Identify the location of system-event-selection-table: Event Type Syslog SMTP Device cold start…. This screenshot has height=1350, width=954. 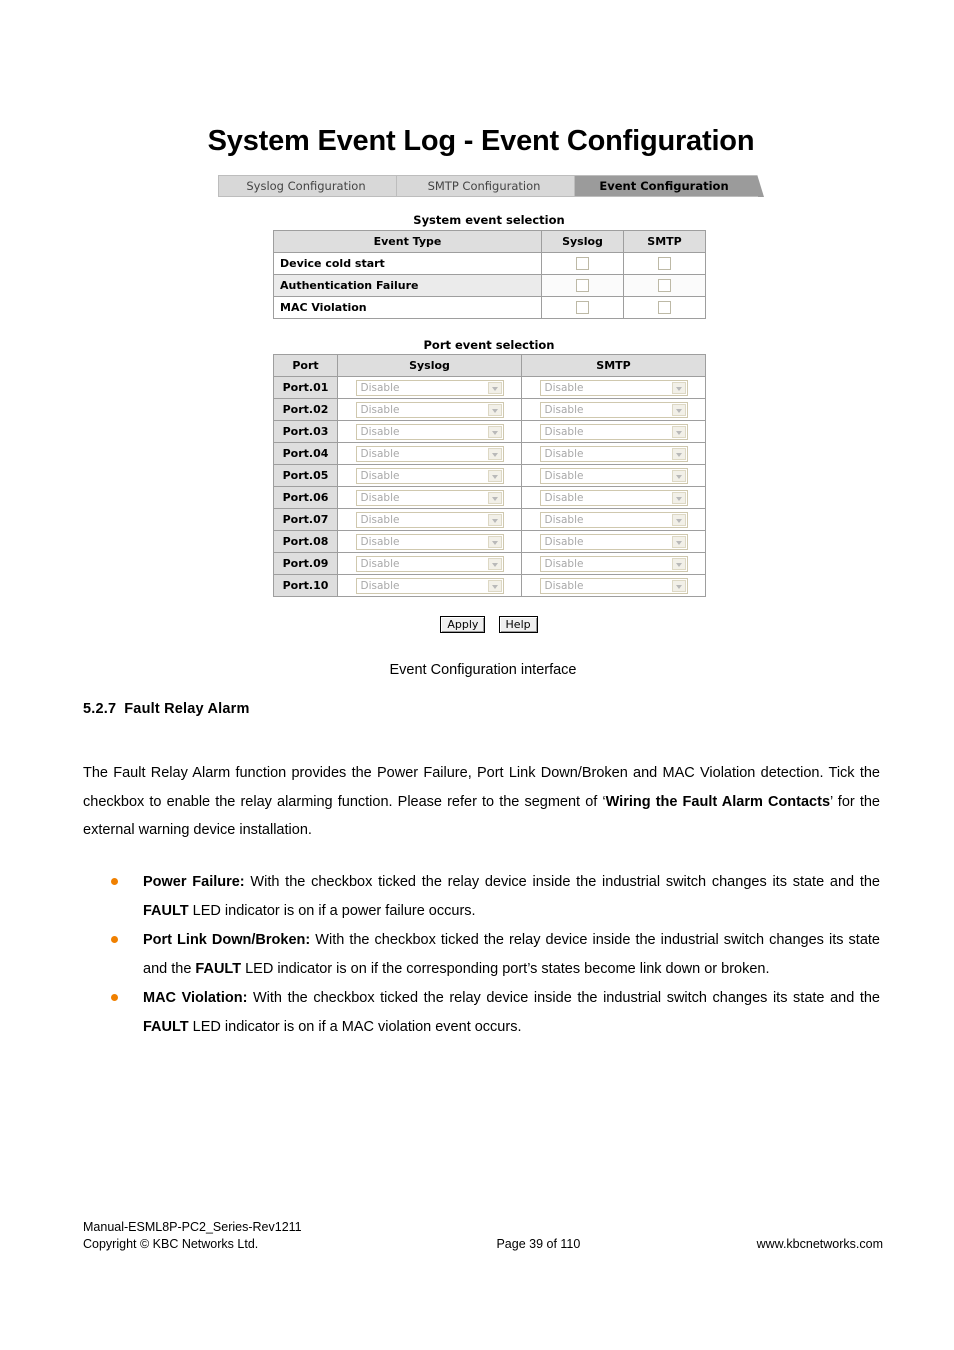
(489, 274).